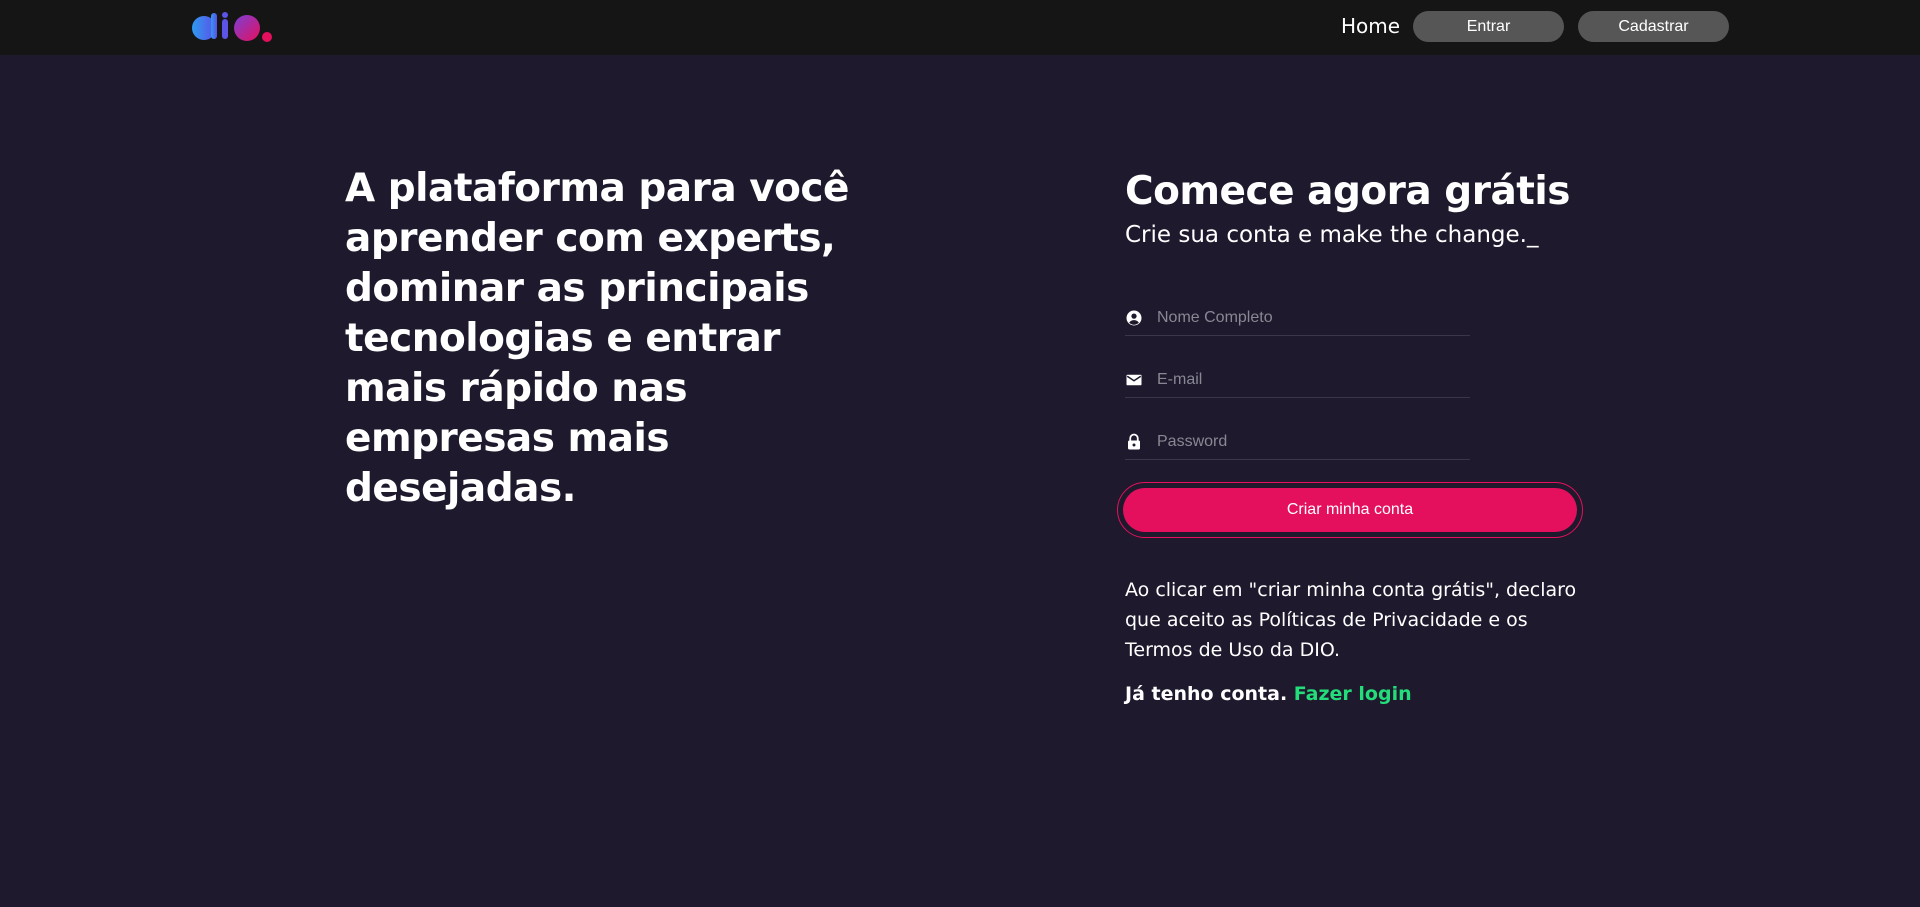 Image resolution: width=1920 pixels, height=907 pixels. I want to click on login-prompt: Já tenho conta. Fazer login, so click(1268, 694).